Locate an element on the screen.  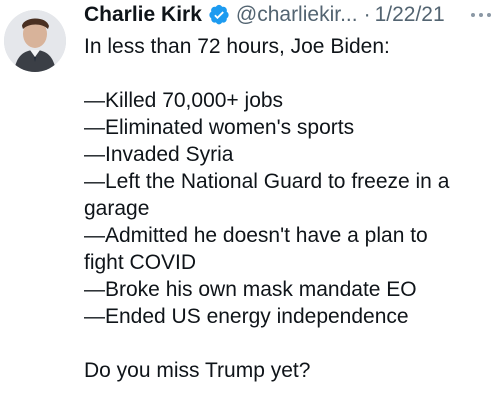
avatar is located at coordinates (35, 41).